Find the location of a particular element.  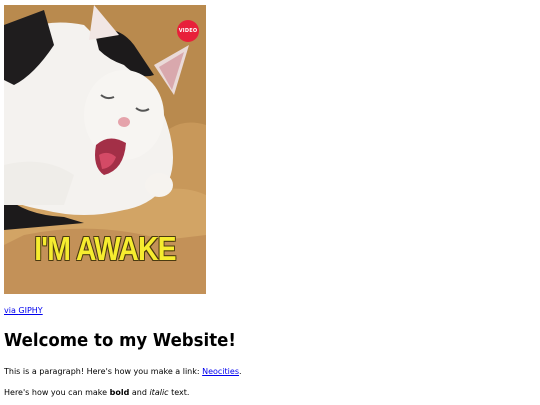

para2-middle: and is located at coordinates (139, 392).